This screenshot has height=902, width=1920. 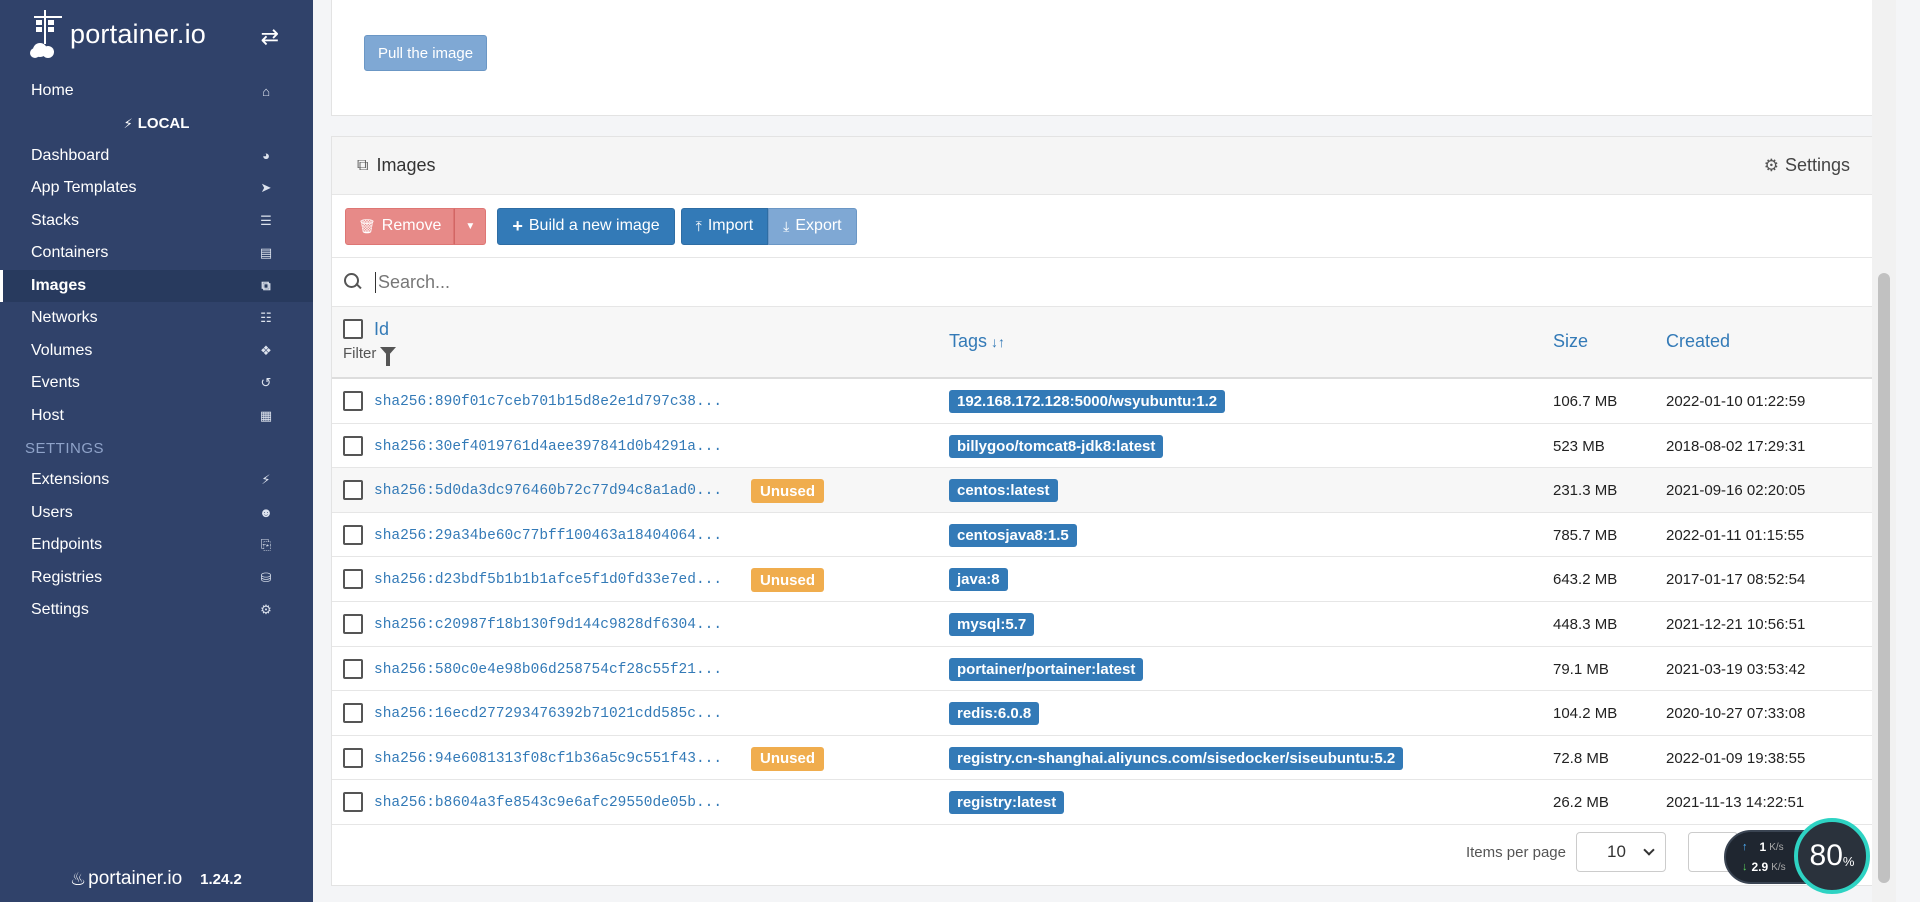 What do you see at coordinates (1884, 578) in the screenshot?
I see `scrollbar-thumb` at bounding box center [1884, 578].